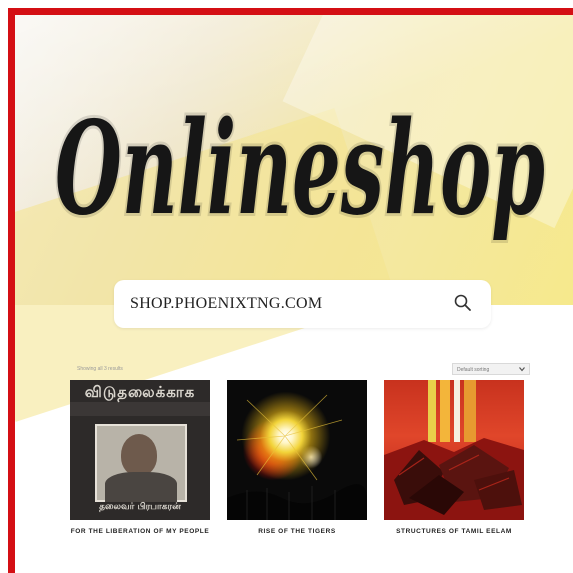 The width and height of the screenshot is (573, 573). Describe the element at coordinates (140, 409) in the screenshot. I see `cover-band` at that location.